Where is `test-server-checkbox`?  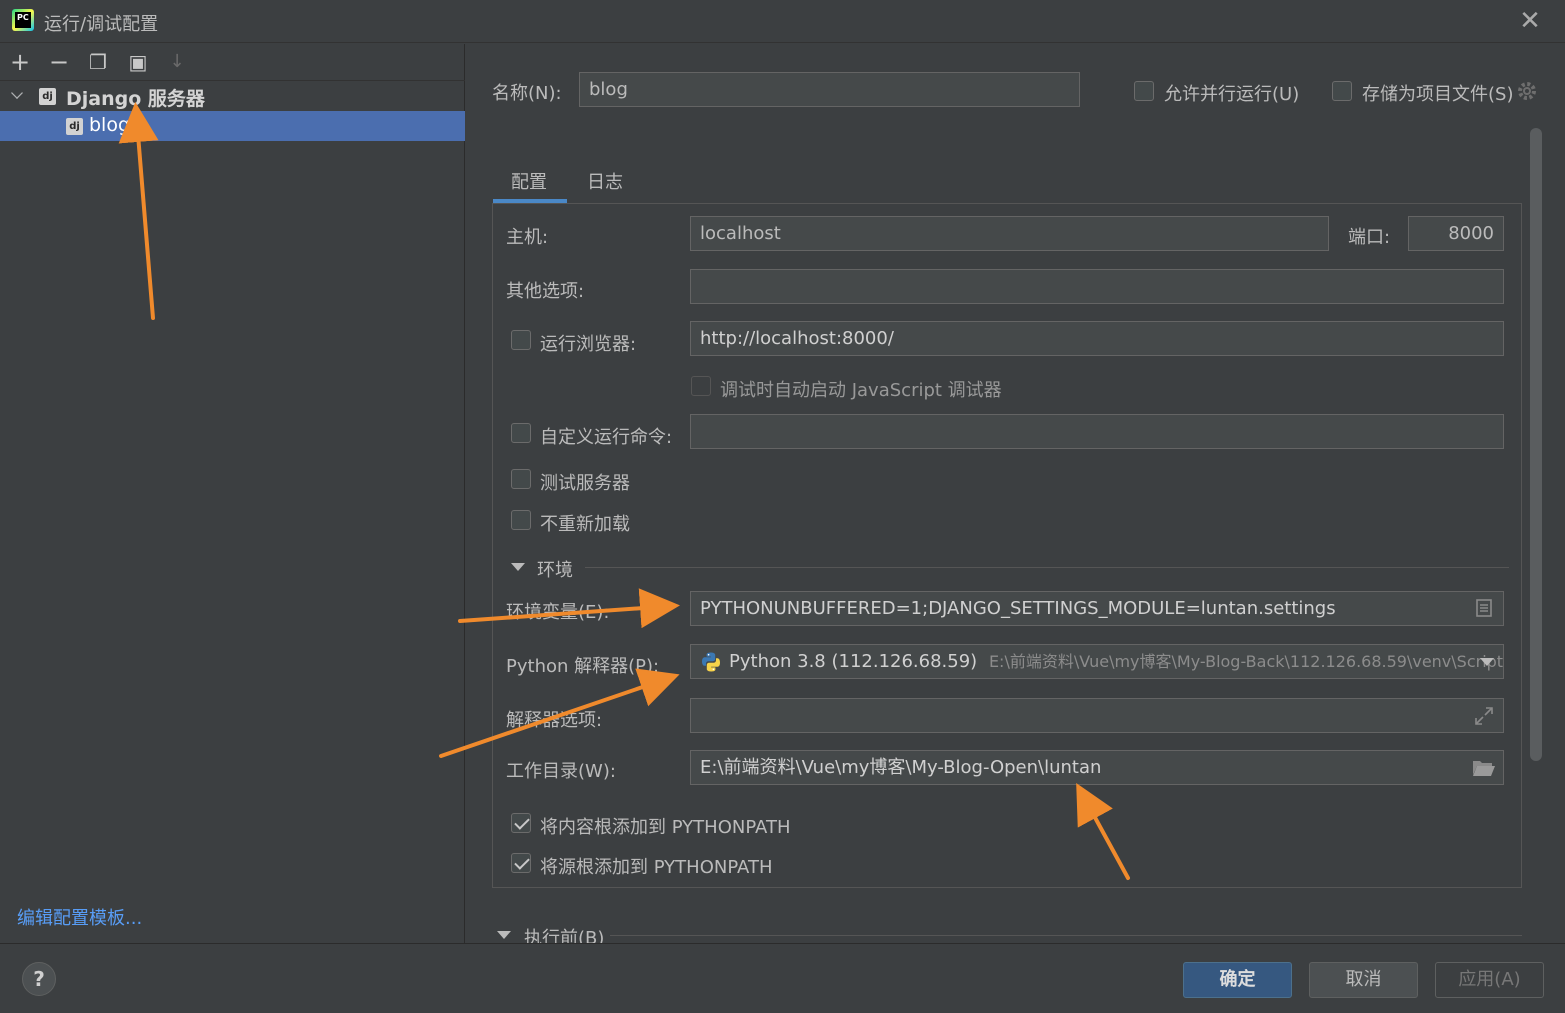
test-server-checkbox is located at coordinates (521, 479).